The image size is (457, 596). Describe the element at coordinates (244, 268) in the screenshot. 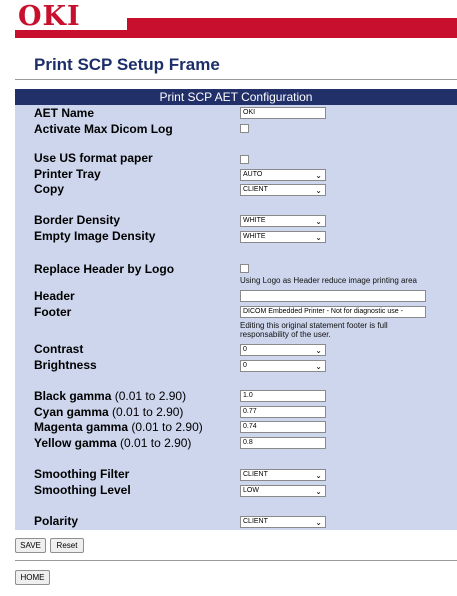

I see `replace-header-by-logo-checkbox` at that location.